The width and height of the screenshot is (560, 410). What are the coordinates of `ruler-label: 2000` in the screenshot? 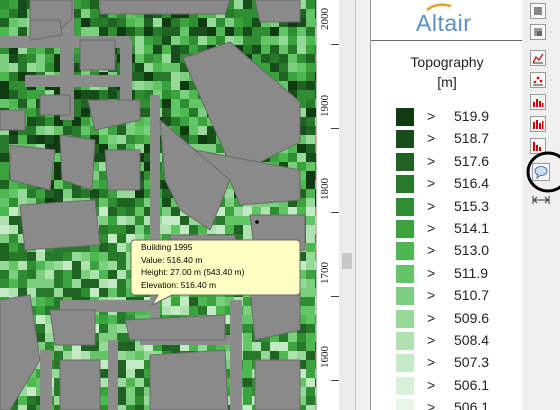 It's located at (325, 19).